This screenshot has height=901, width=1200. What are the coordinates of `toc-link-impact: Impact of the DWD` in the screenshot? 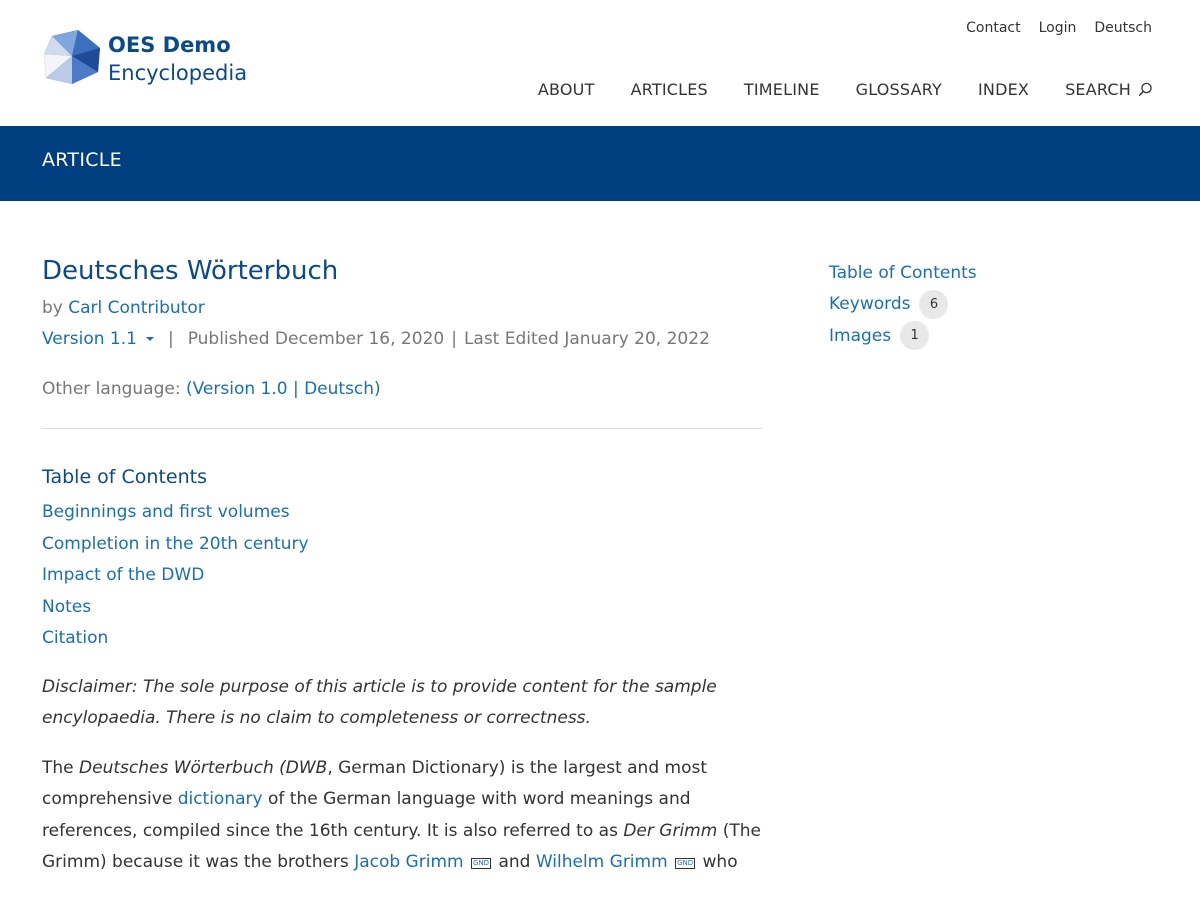 It's located at (123, 575).